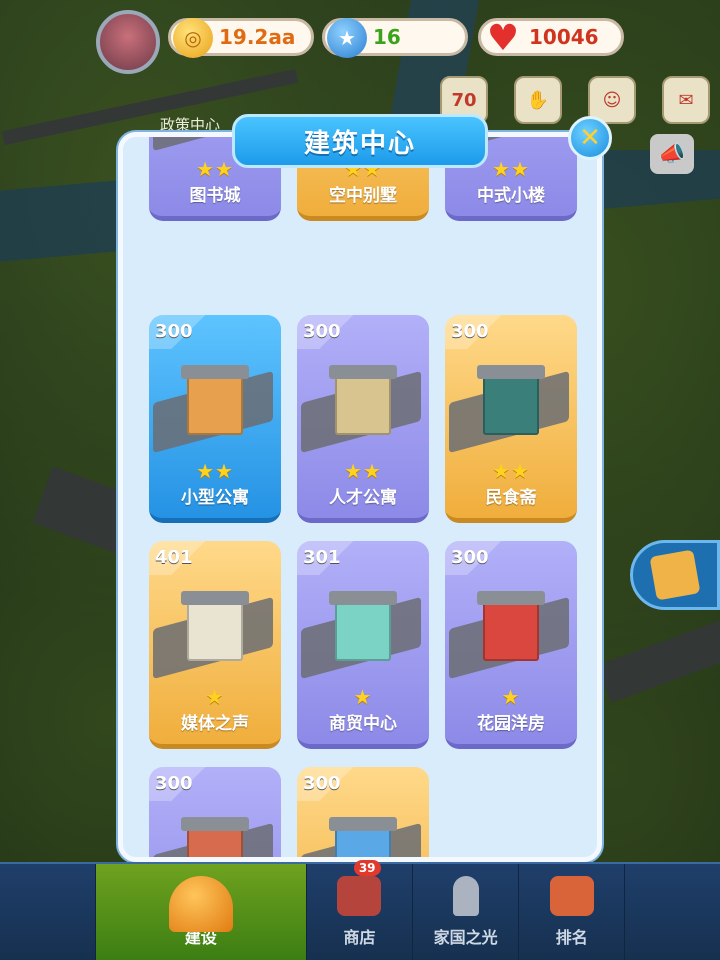 This screenshot has width=720, height=960. What do you see at coordinates (564, 37) in the screenshot?
I see `heart-value: 10046` at bounding box center [564, 37].